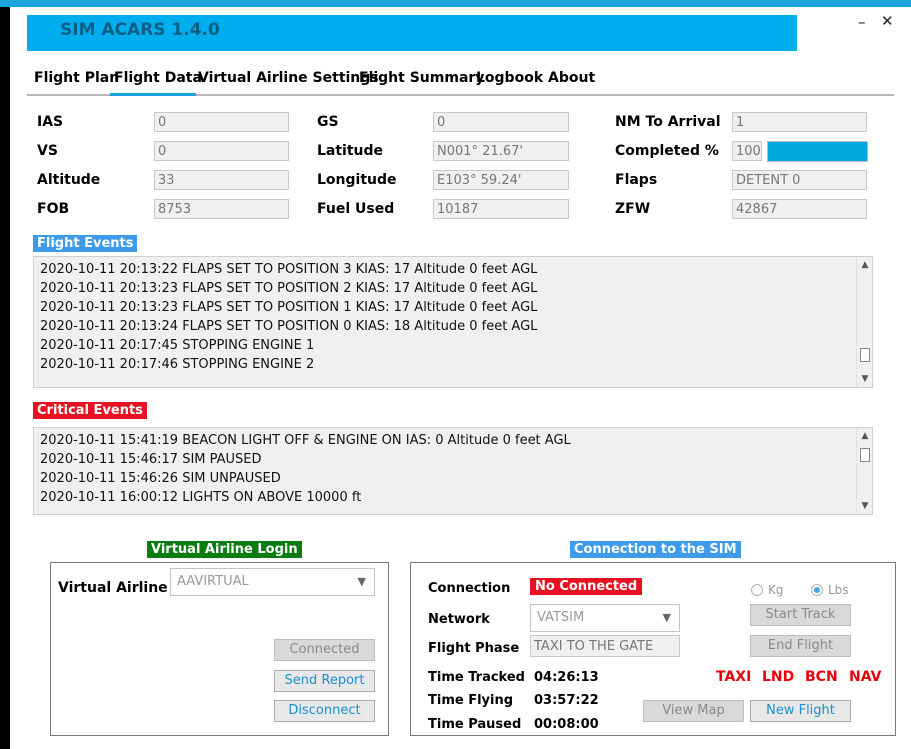 This screenshot has height=749, width=911. What do you see at coordinates (655, 549) in the screenshot?
I see `sim-connection-header: Connection to the SIM` at bounding box center [655, 549].